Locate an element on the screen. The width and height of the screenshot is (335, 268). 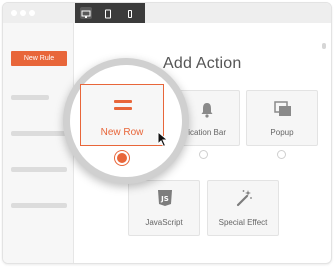
js-icon: JS is located at coordinates (165, 198).